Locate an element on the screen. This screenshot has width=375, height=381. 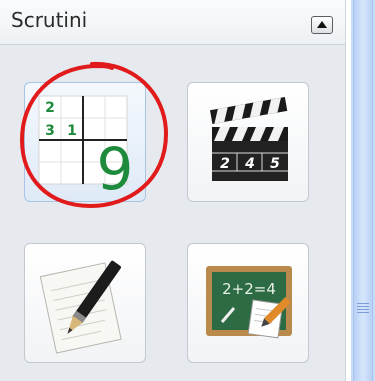
panel-header: Scrutini is located at coordinates (172, 22).